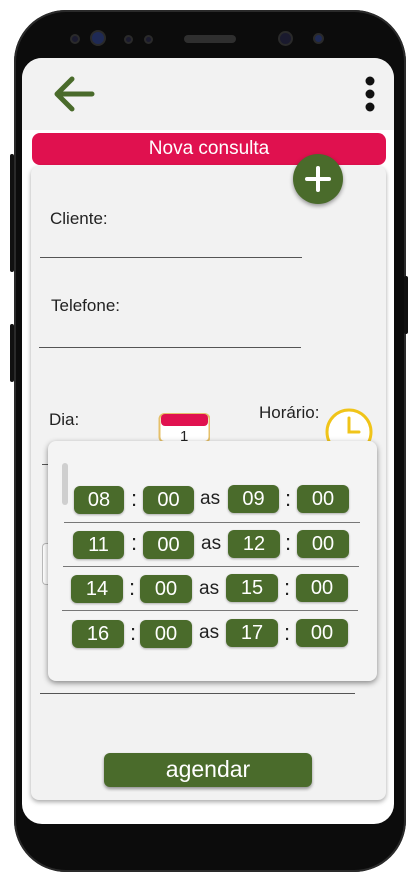  I want to click on volume-button, so click(12, 213).